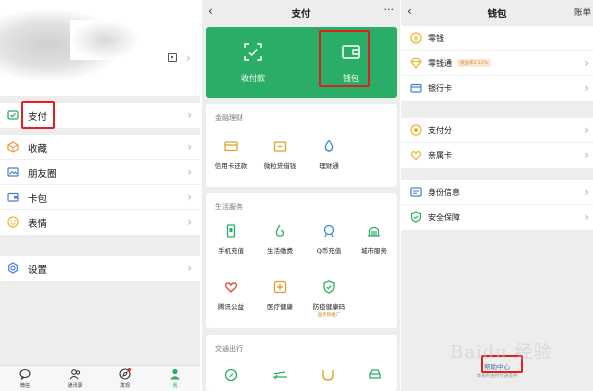 This screenshot has height=391, width=593. Describe the element at coordinates (416, 217) in the screenshot. I see `security-icon` at that location.